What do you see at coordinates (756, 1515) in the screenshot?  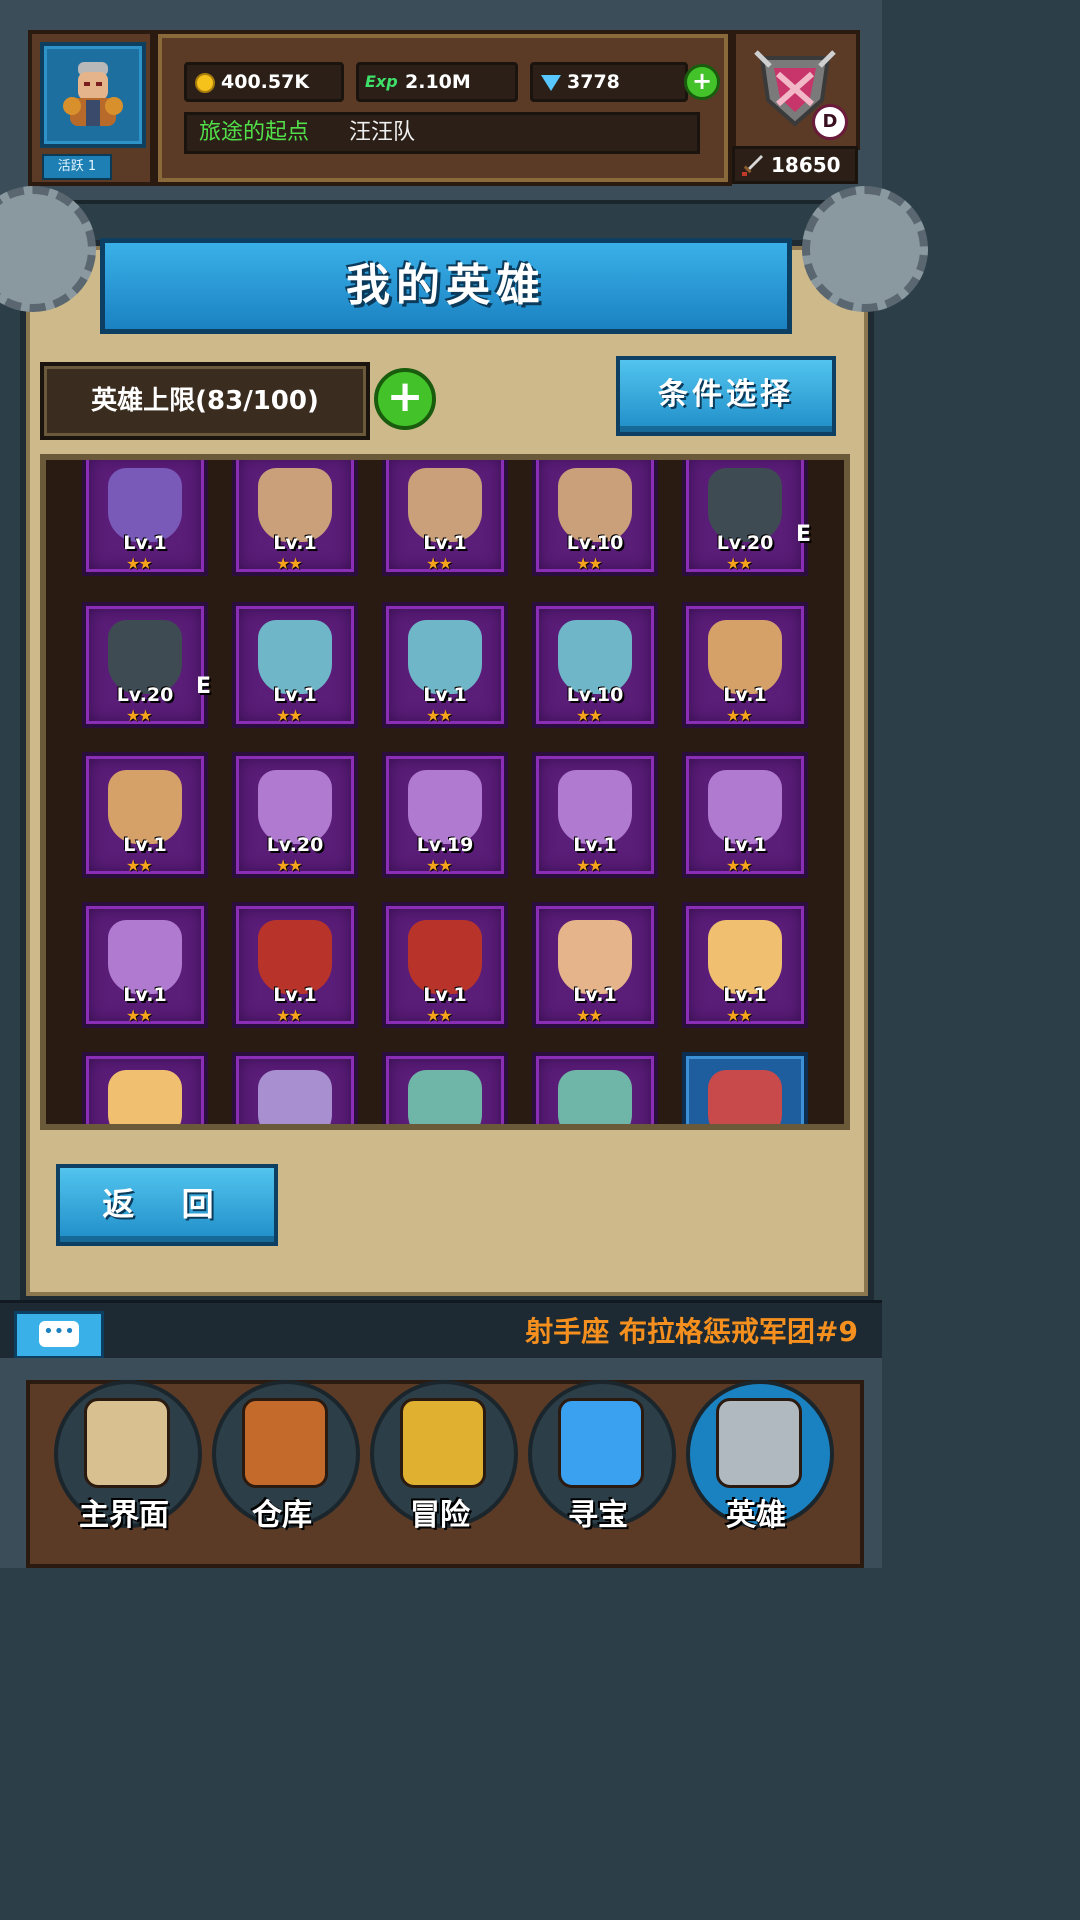 I see `nav-item-label: 英雄` at bounding box center [756, 1515].